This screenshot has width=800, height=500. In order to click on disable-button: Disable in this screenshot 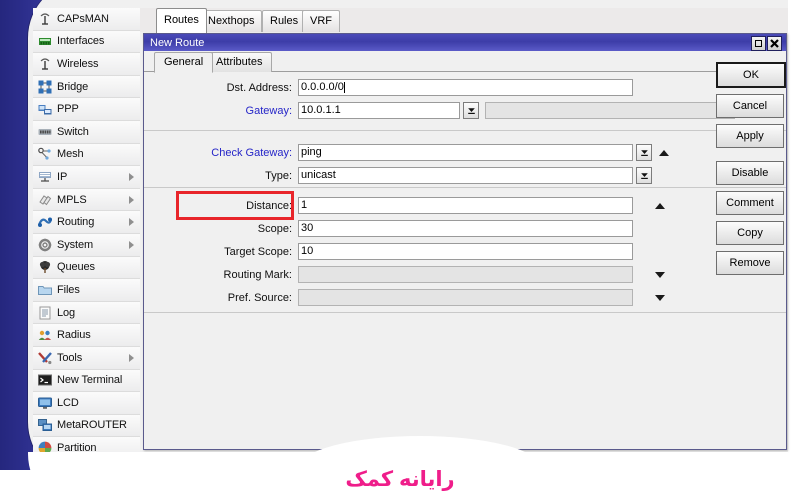, I will do `click(750, 173)`.